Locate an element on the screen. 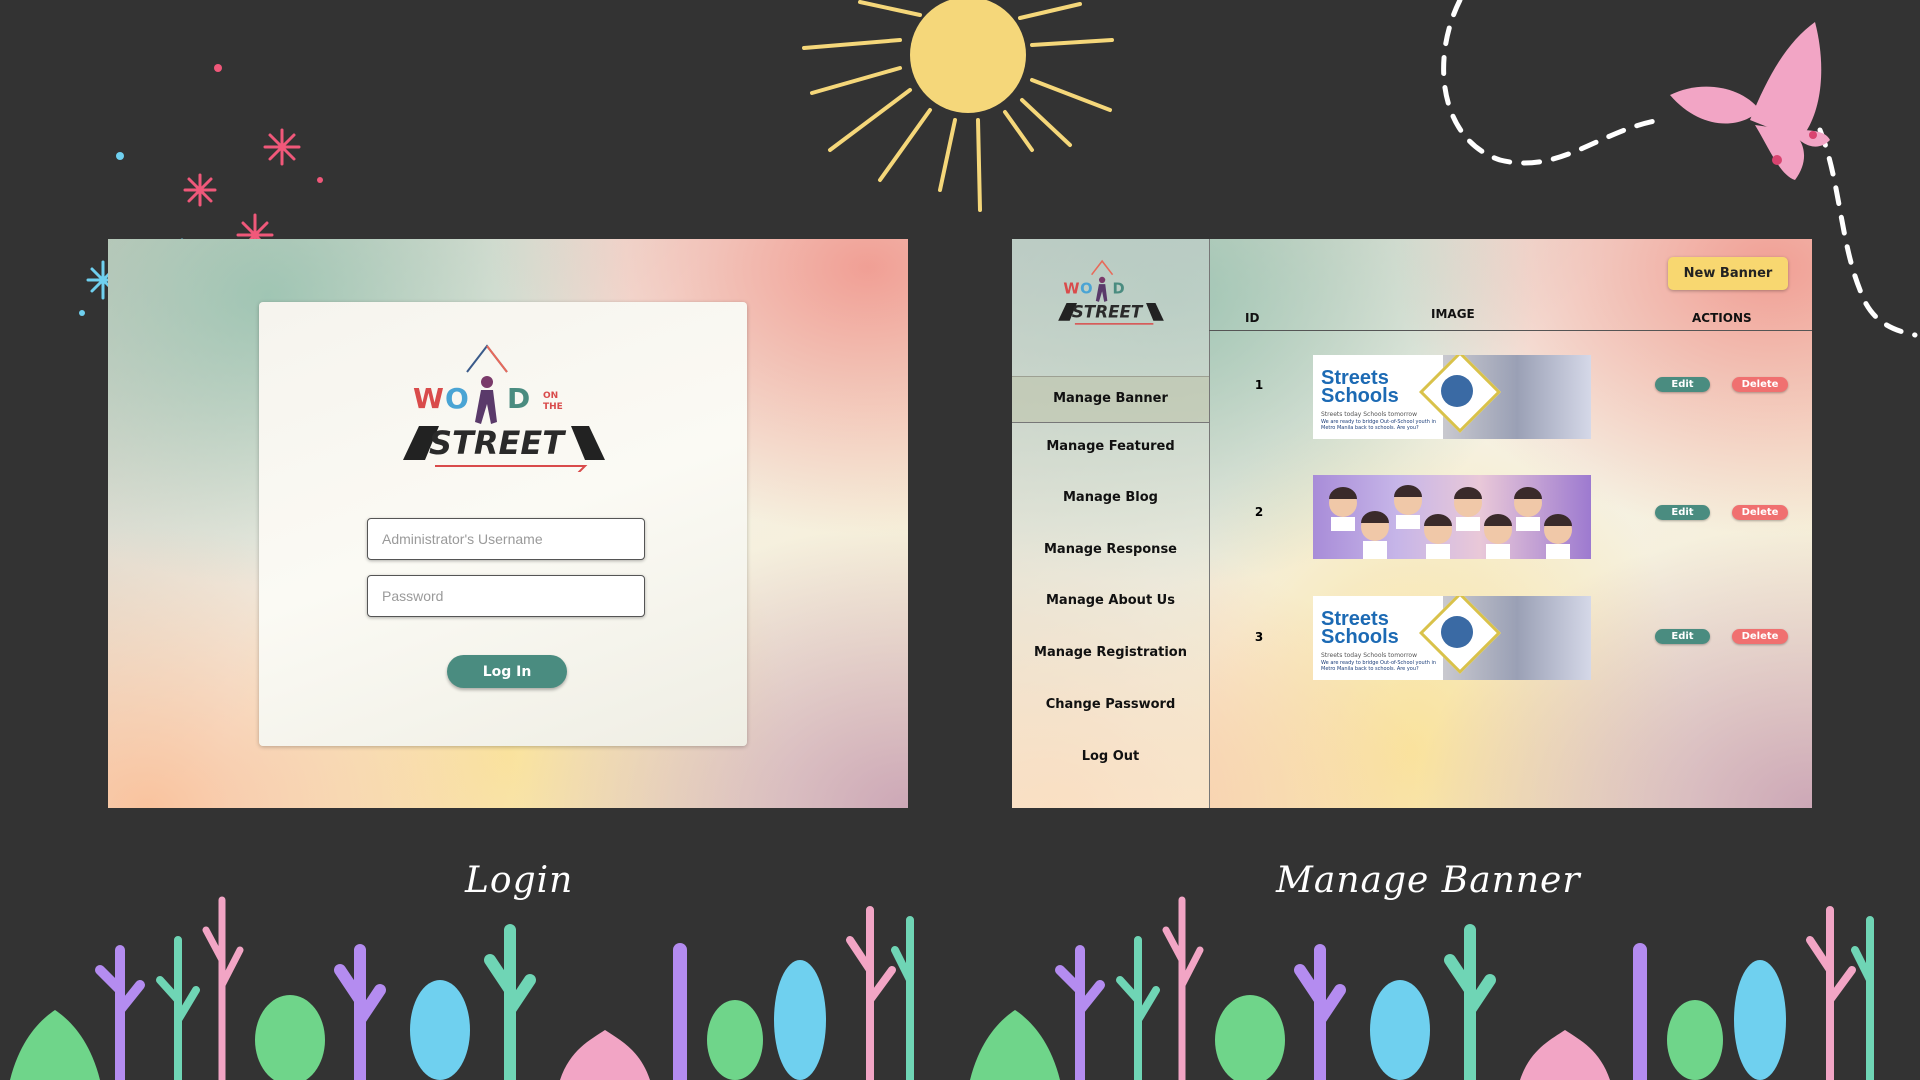  column-header-id: ID is located at coordinates (1252, 318).